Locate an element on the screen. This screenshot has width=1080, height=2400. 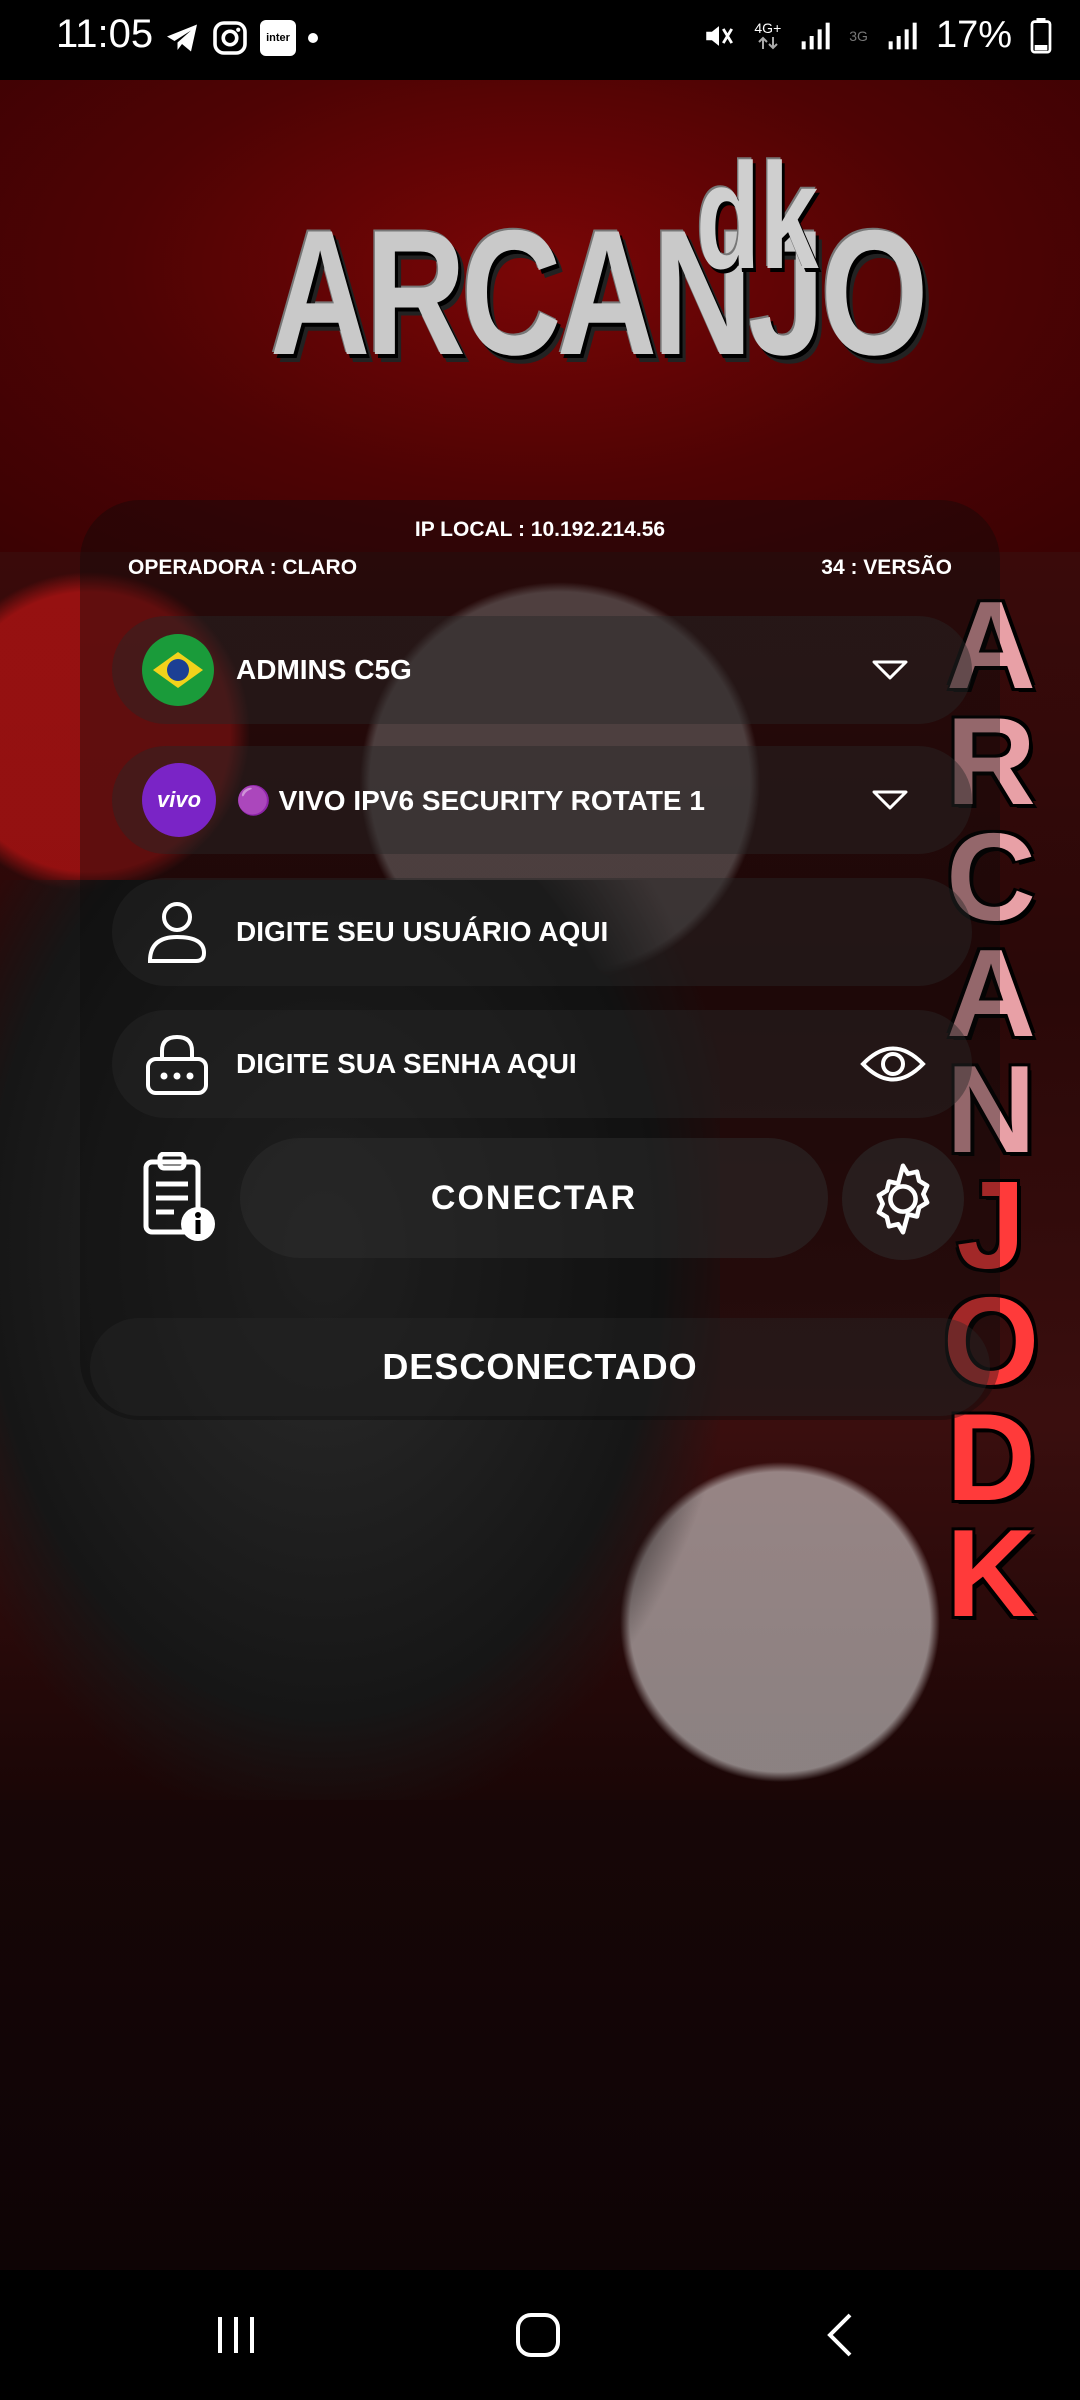
battery-icon is located at coordinates (1041, 35).